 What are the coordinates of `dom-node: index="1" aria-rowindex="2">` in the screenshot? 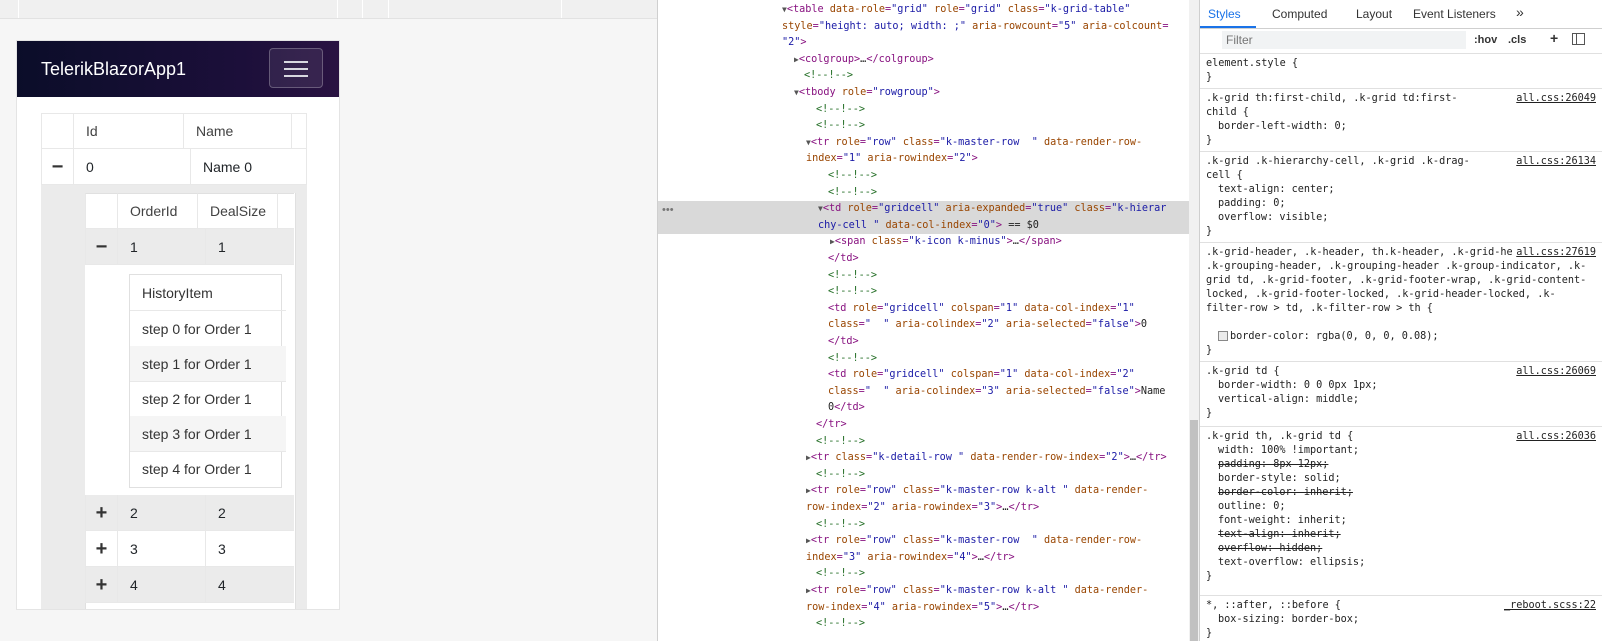 It's located at (928, 159).